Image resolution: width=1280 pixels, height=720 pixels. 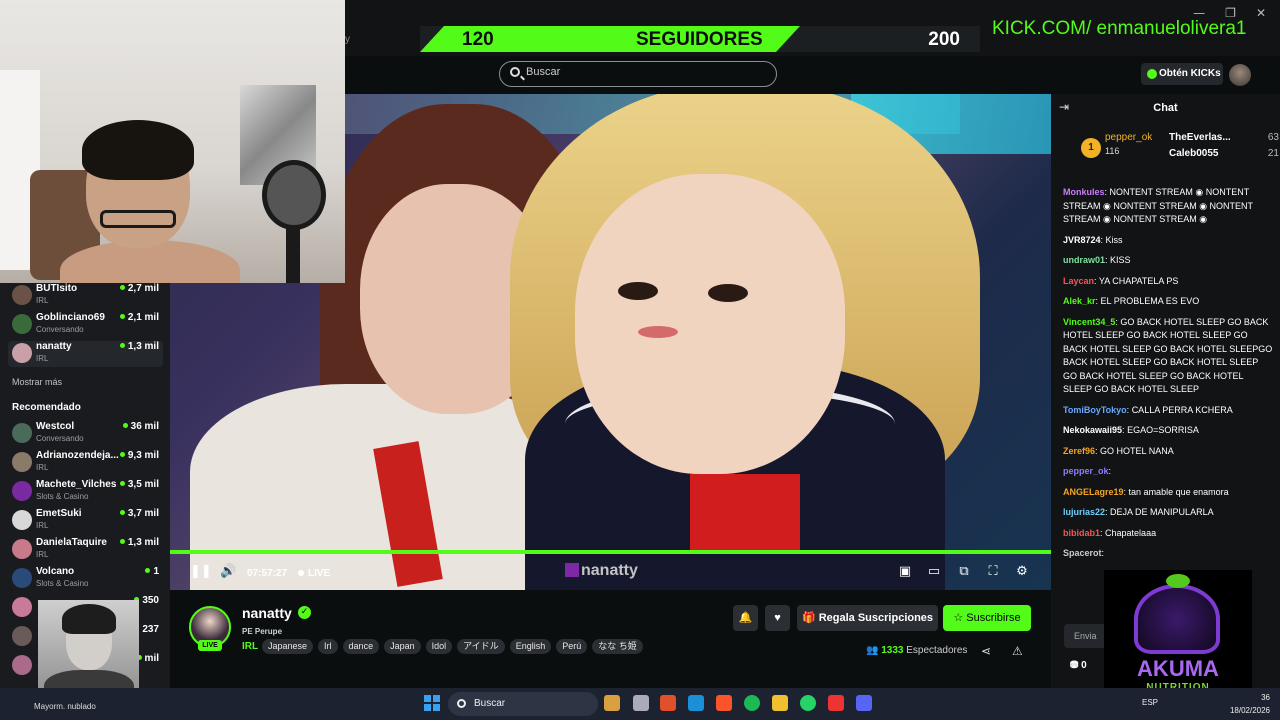 What do you see at coordinates (139, 288) in the screenshot?
I see `viewer-count: 2,7 mil` at bounding box center [139, 288].